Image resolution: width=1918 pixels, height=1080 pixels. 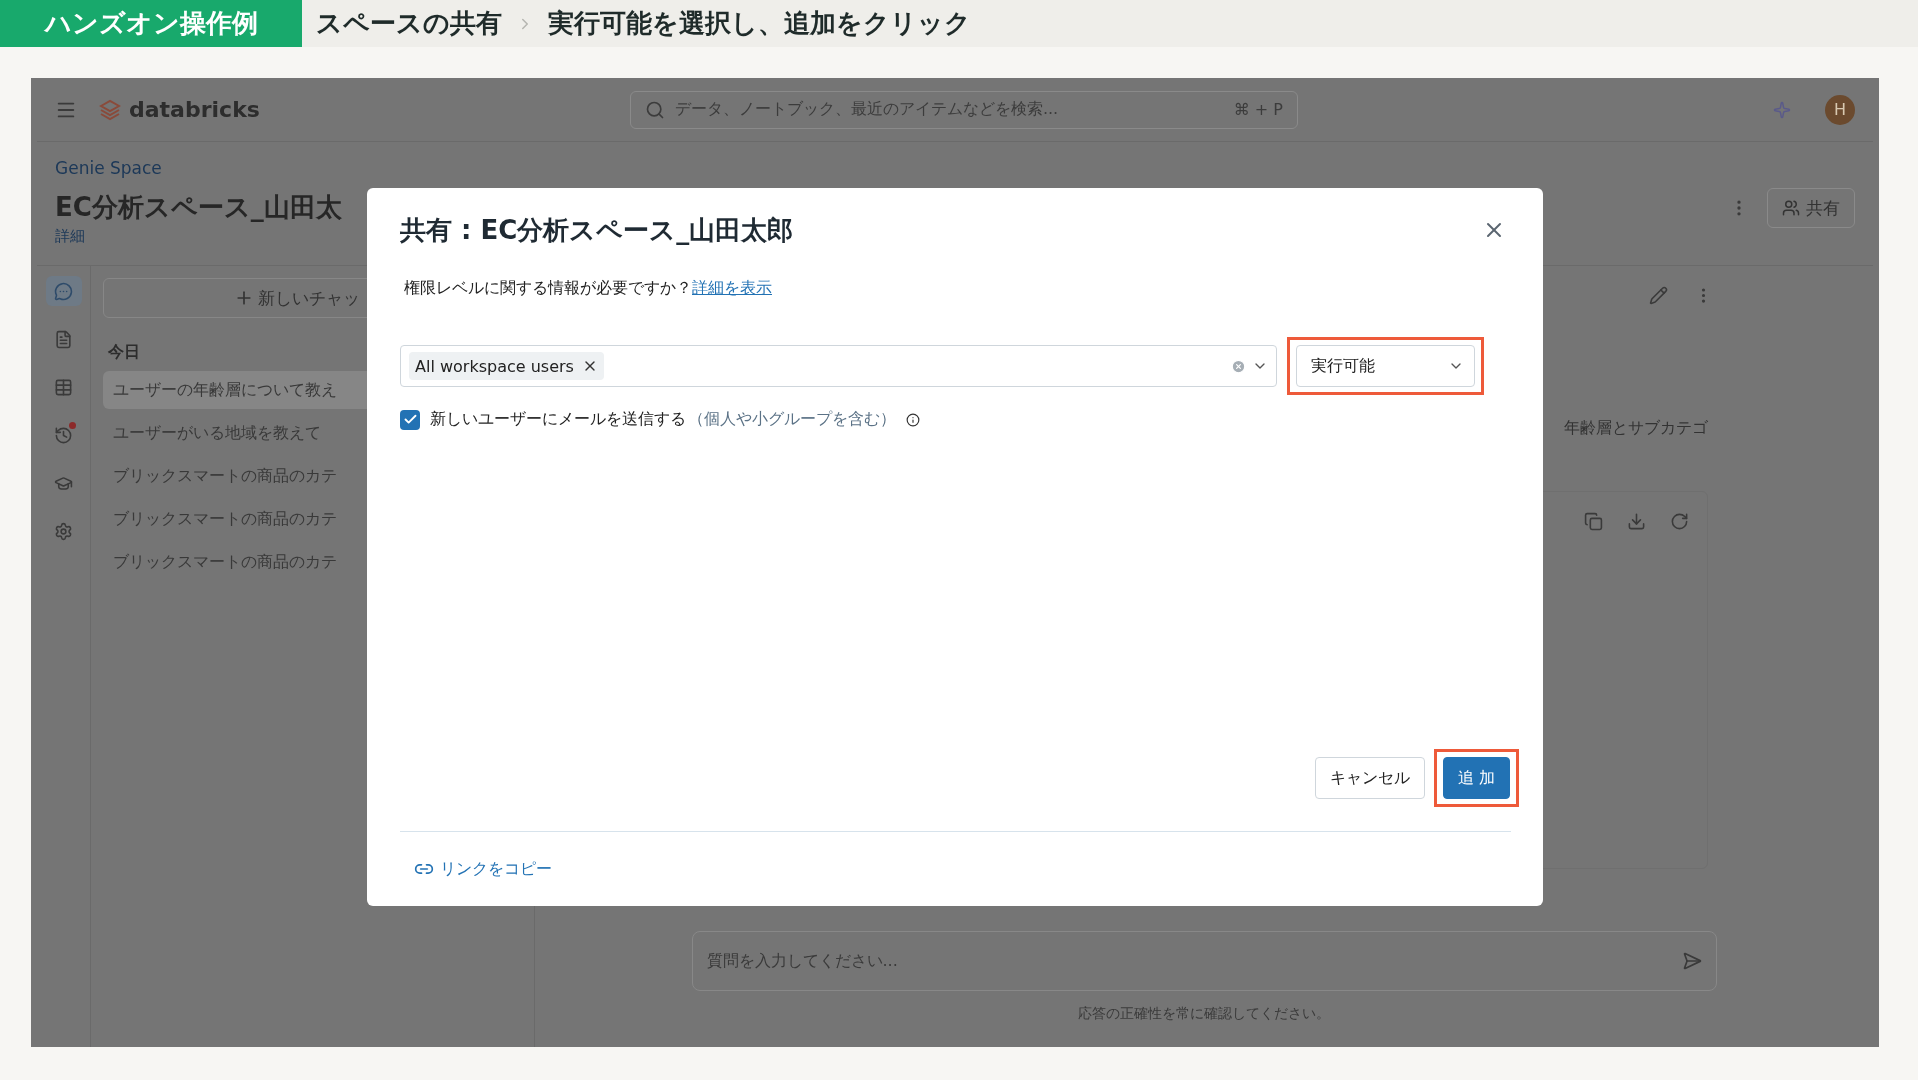 I want to click on group-label: 今日, so click(x=124, y=352).